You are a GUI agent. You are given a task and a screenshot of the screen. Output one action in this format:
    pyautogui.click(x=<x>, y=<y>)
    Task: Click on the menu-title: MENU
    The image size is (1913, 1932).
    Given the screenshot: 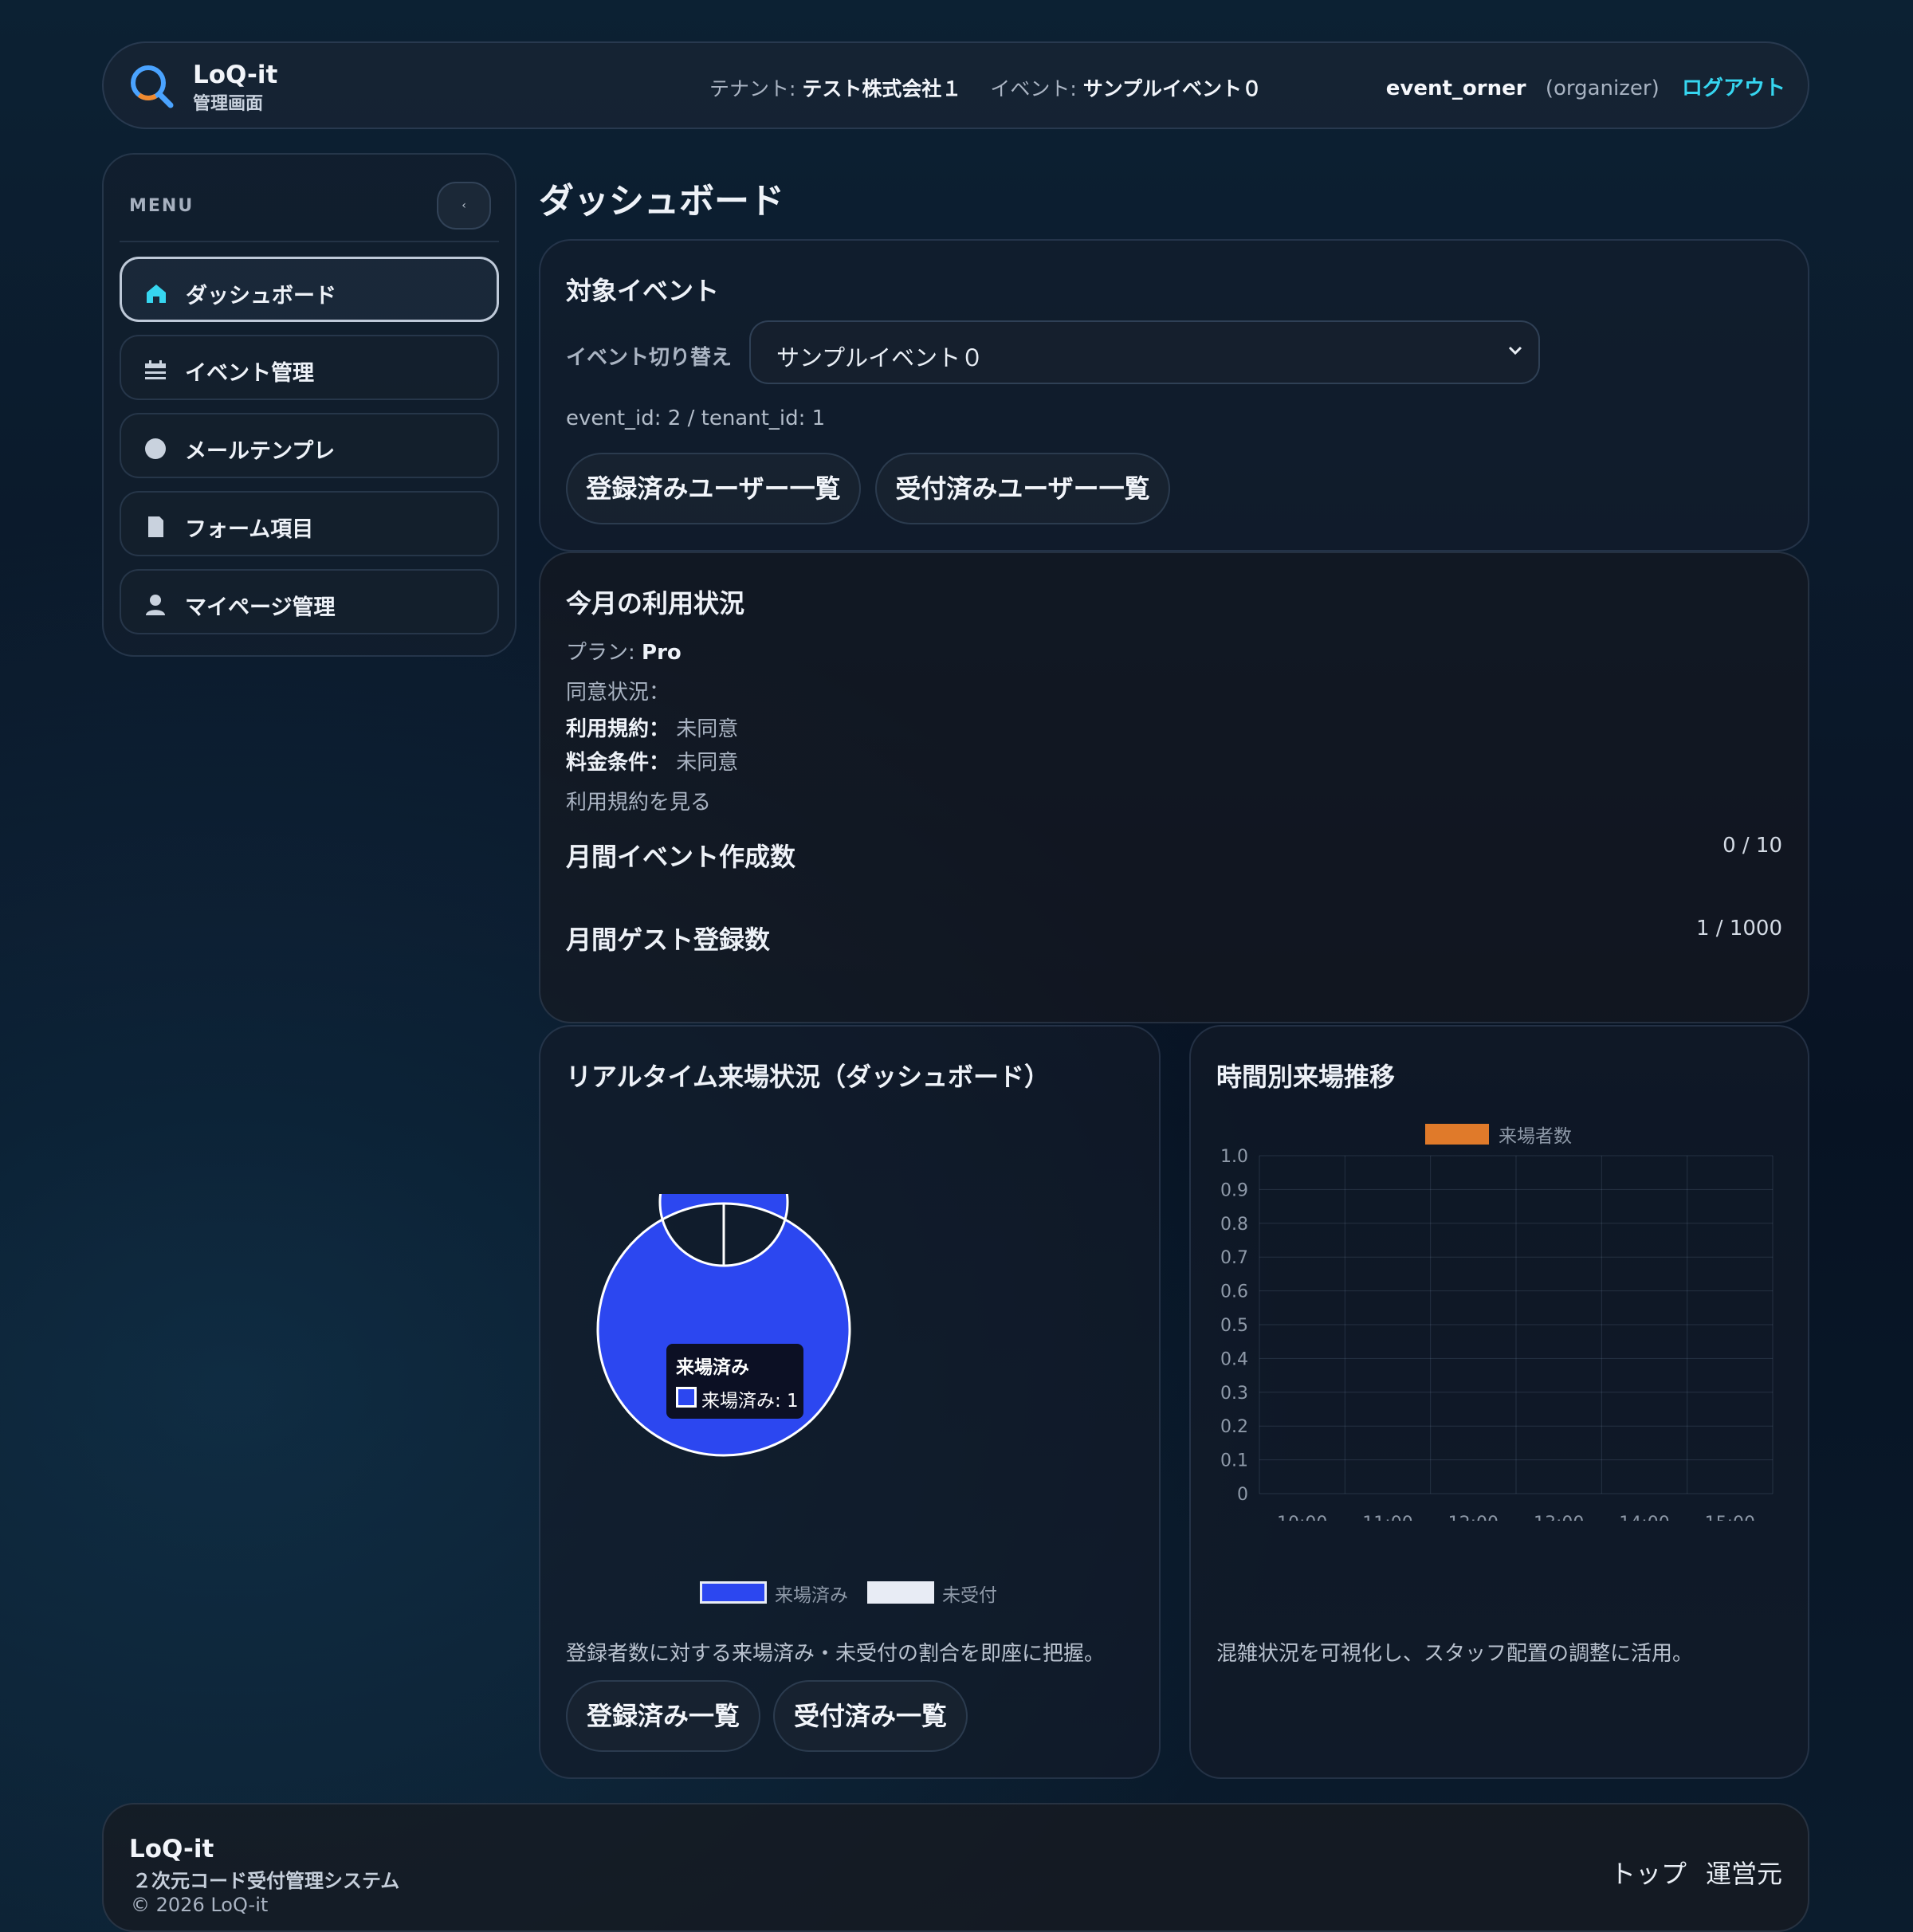 What is the action you would take?
    pyautogui.click(x=162, y=206)
    